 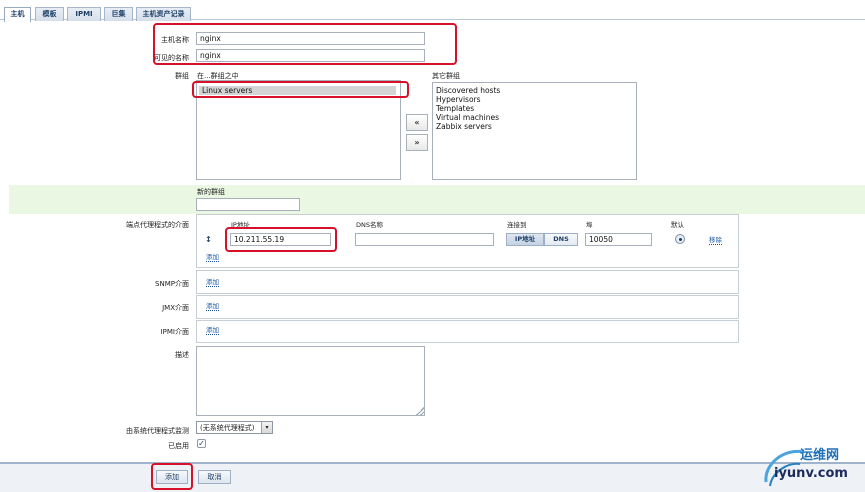 I want to click on tab-macros: 巨集, so click(x=118, y=14).